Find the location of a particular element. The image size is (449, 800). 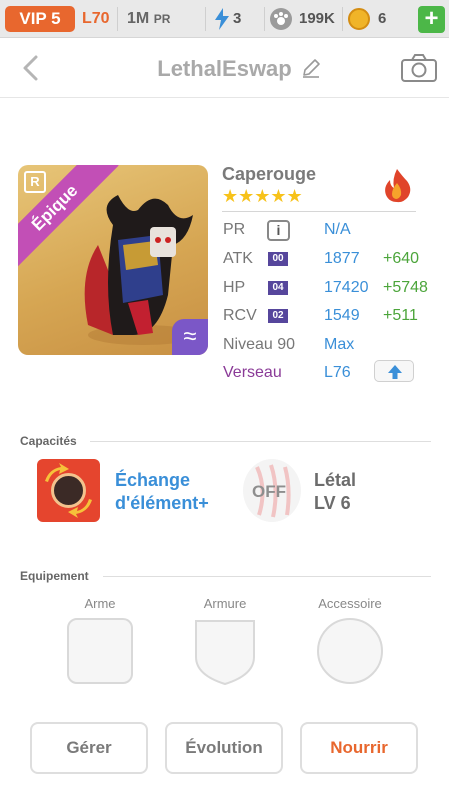

weapon-slot is located at coordinates (100, 651).